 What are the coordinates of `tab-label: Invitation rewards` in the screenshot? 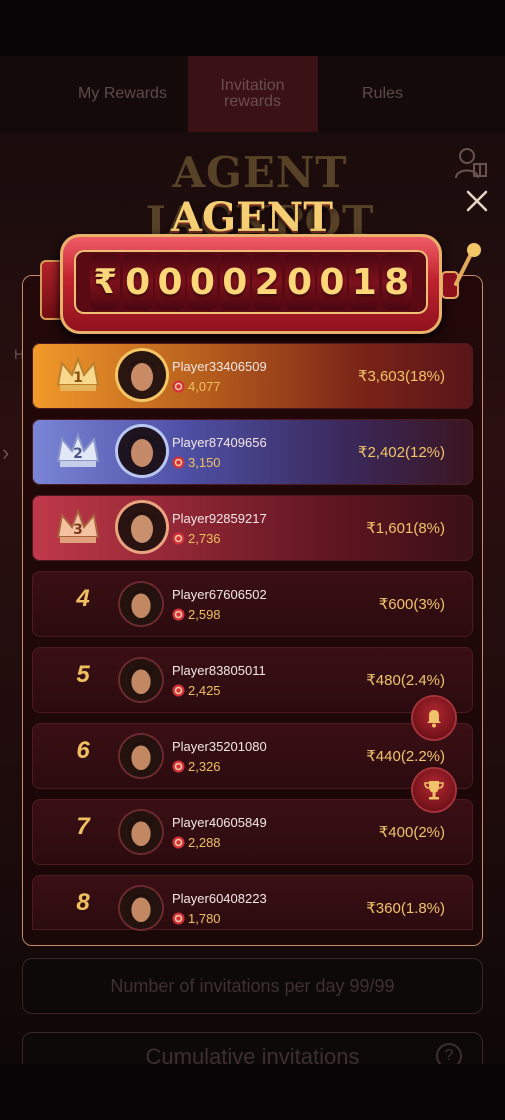 It's located at (252, 93).